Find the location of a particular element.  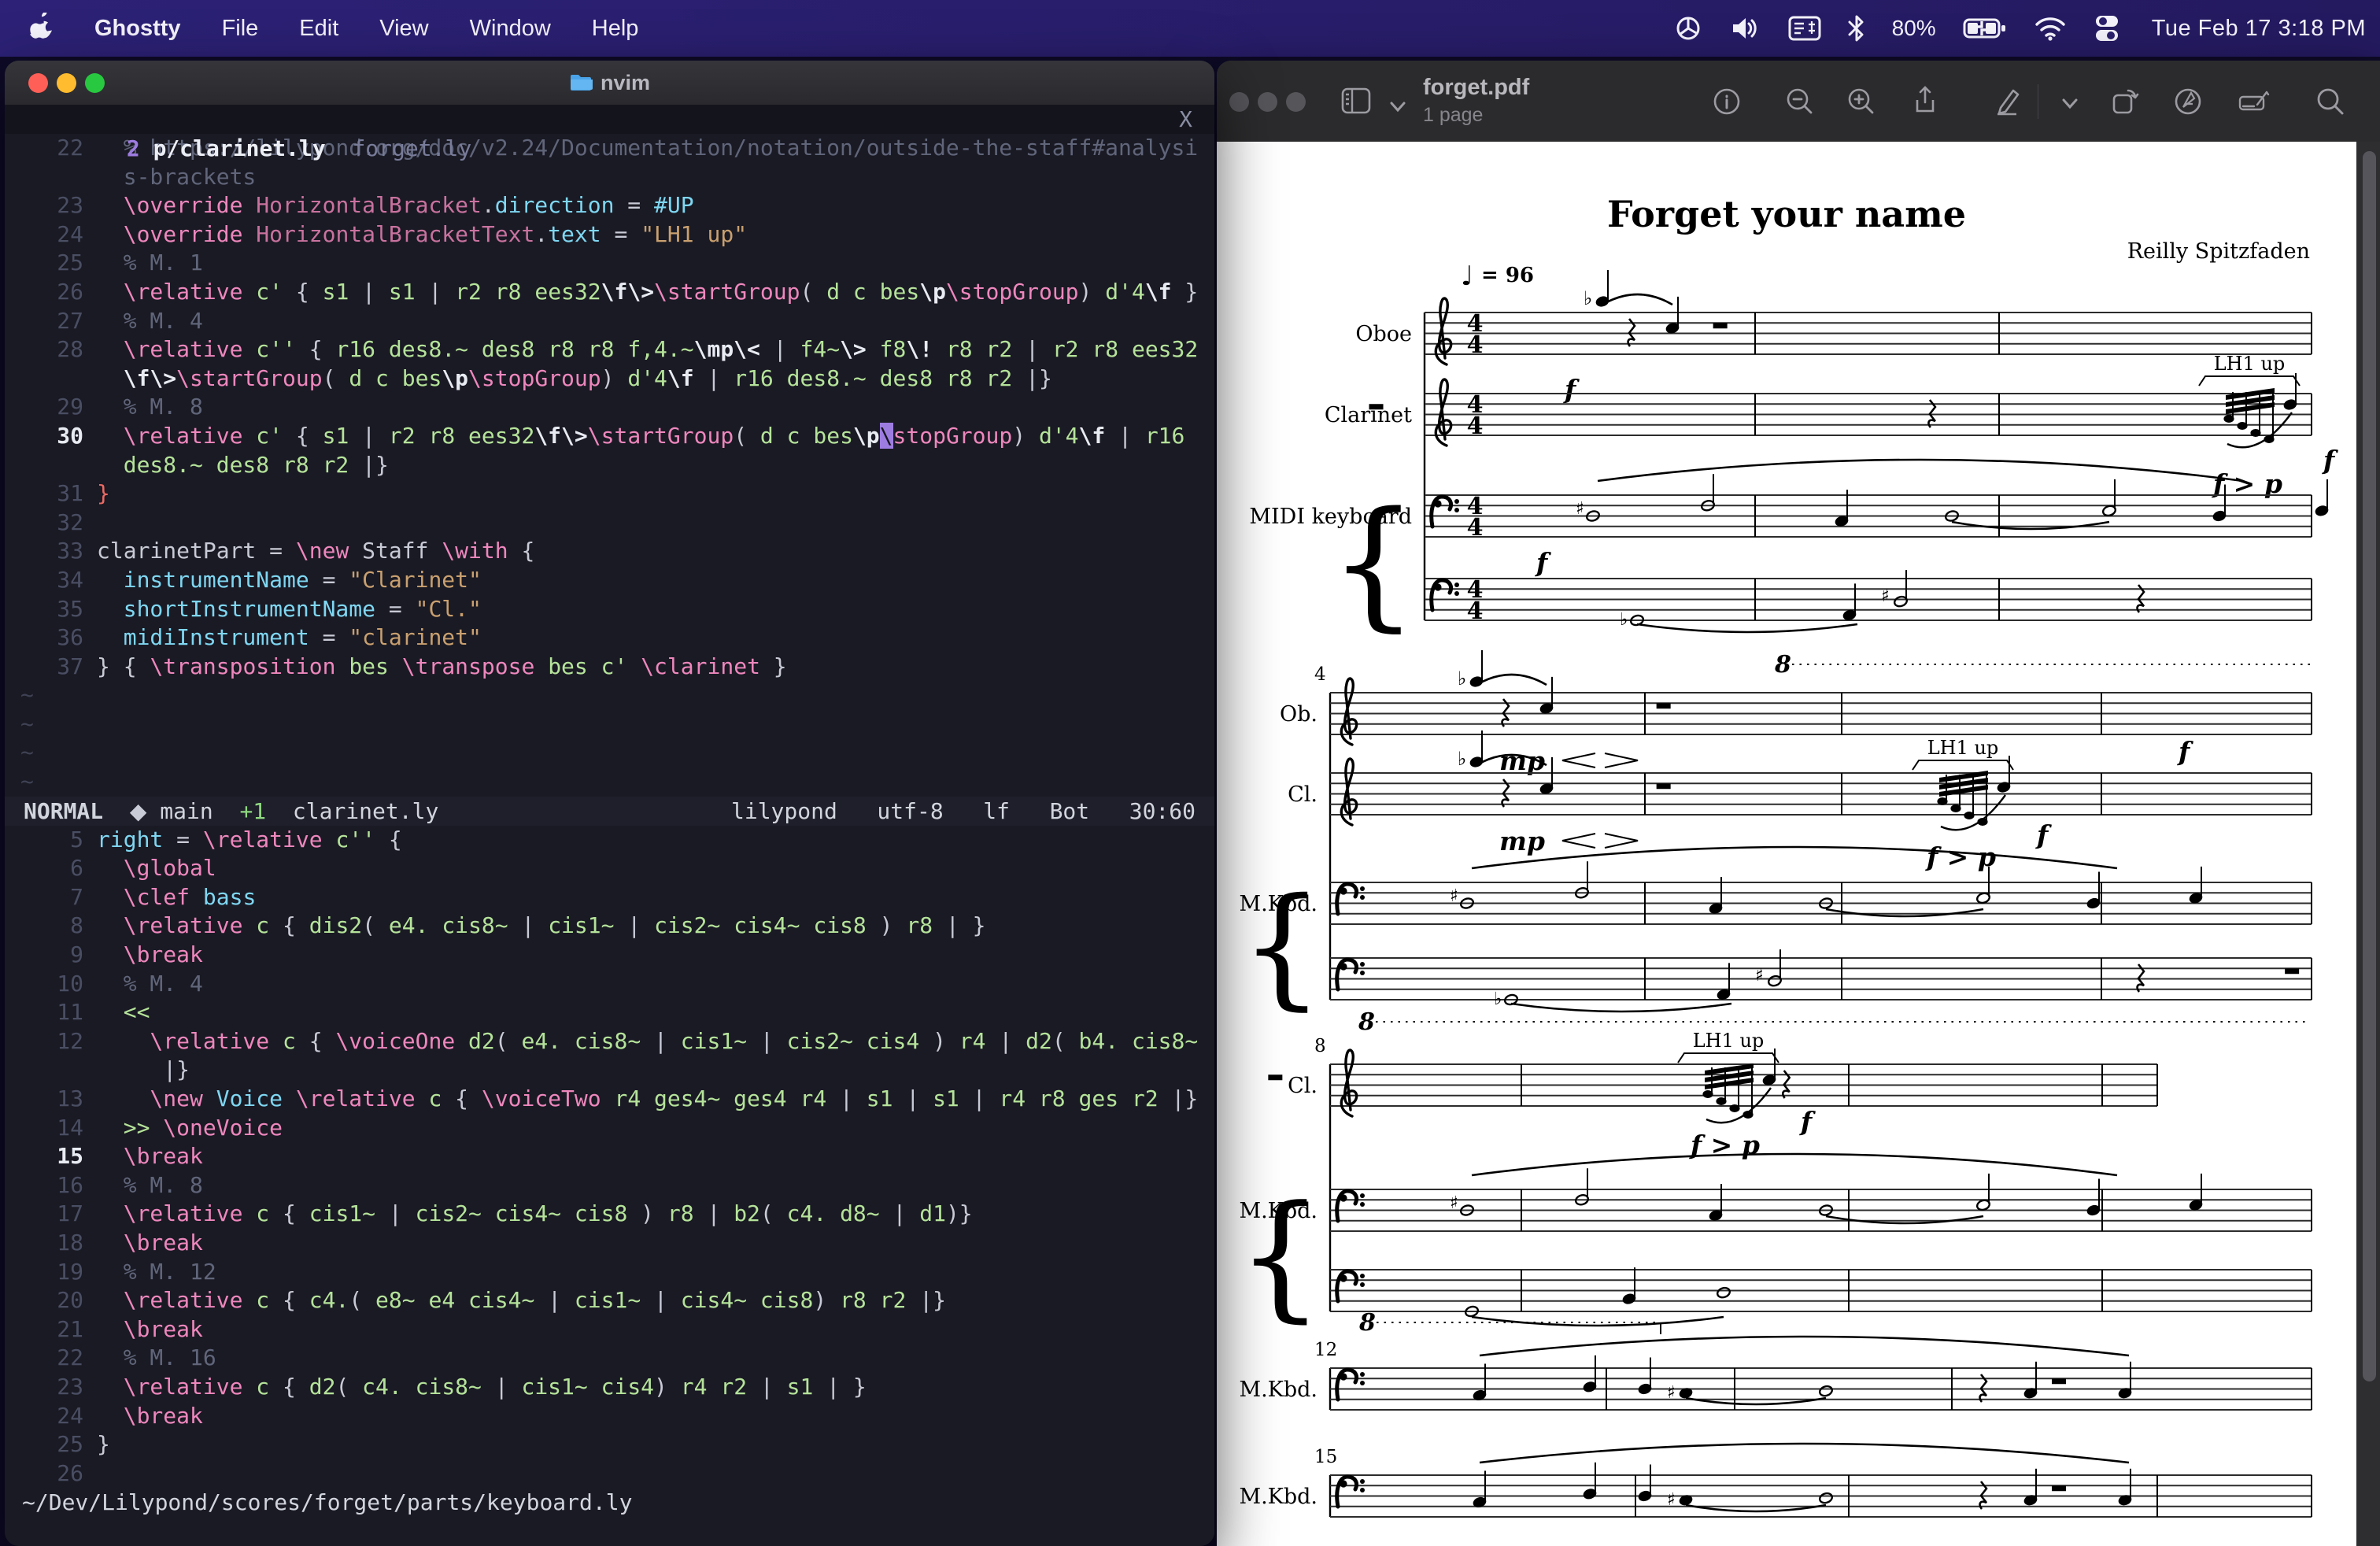

code-line: 34 instrumentName = "Clarinet" is located at coordinates (269, 580).